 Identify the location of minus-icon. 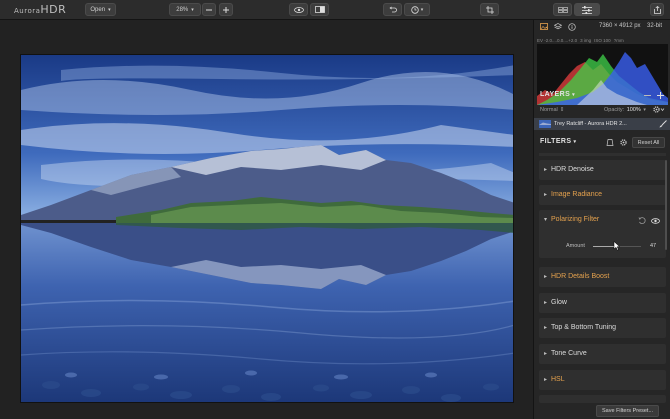
(209, 9).